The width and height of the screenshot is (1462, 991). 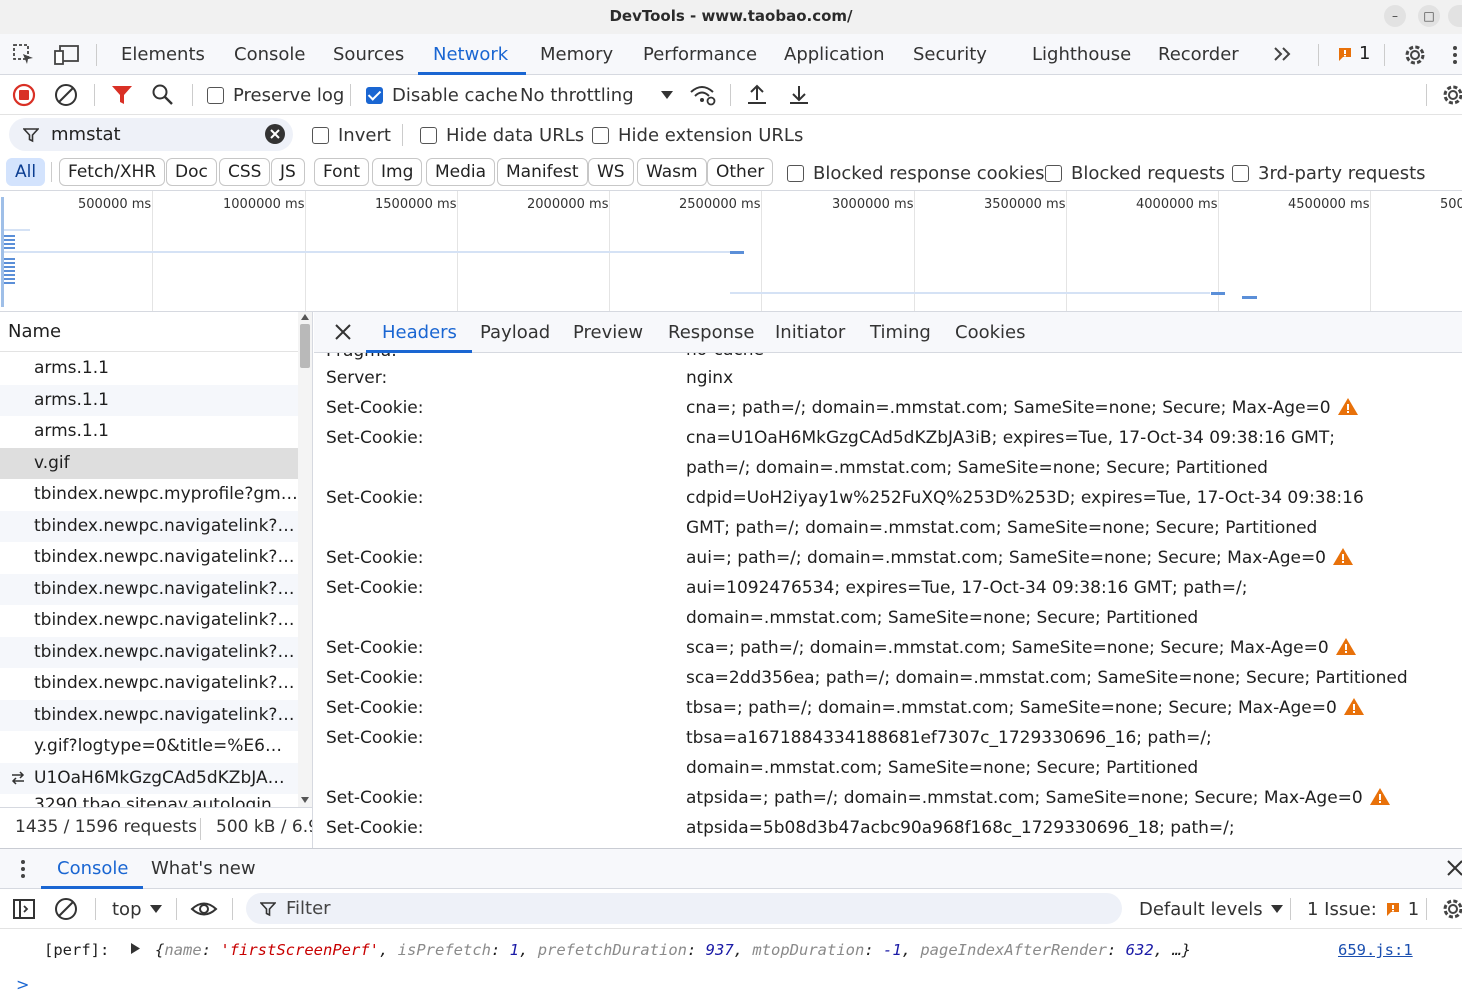 I want to click on tab-recorder: Recorder, so click(x=1198, y=54).